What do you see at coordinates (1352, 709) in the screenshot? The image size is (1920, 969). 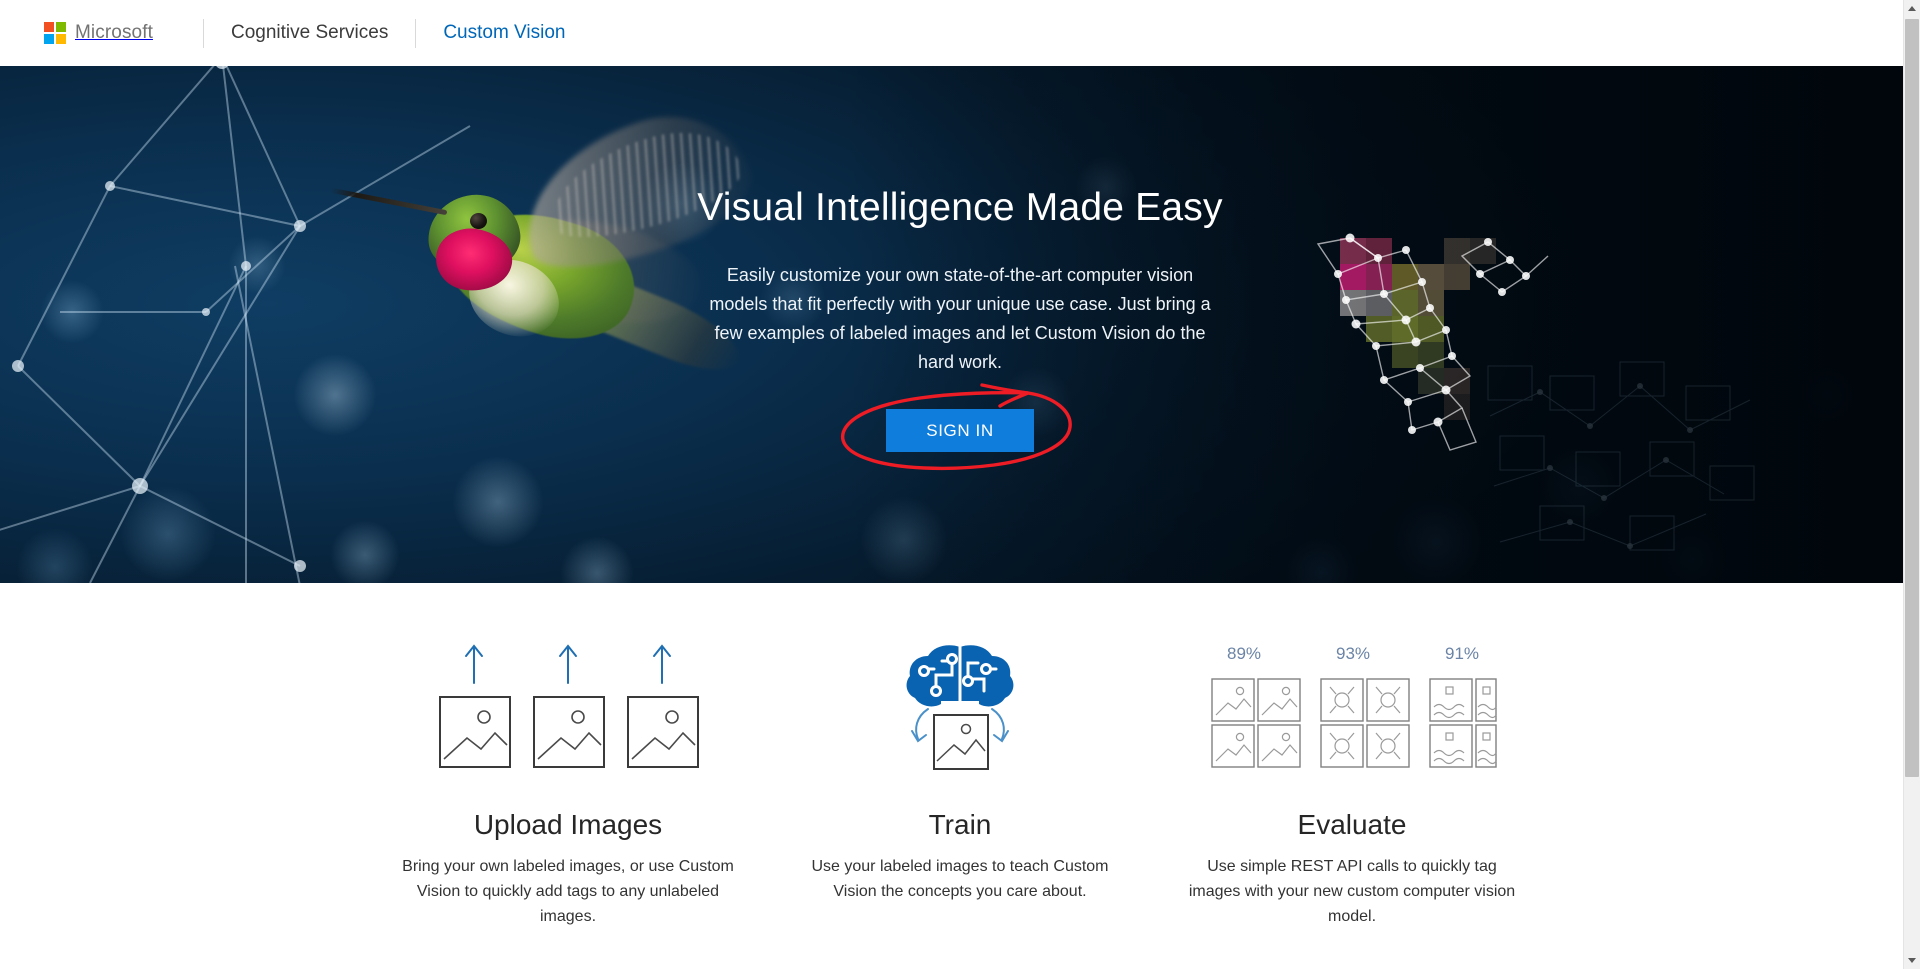 I see `evaluate-scores-icon: 89% 93% 91%` at bounding box center [1352, 709].